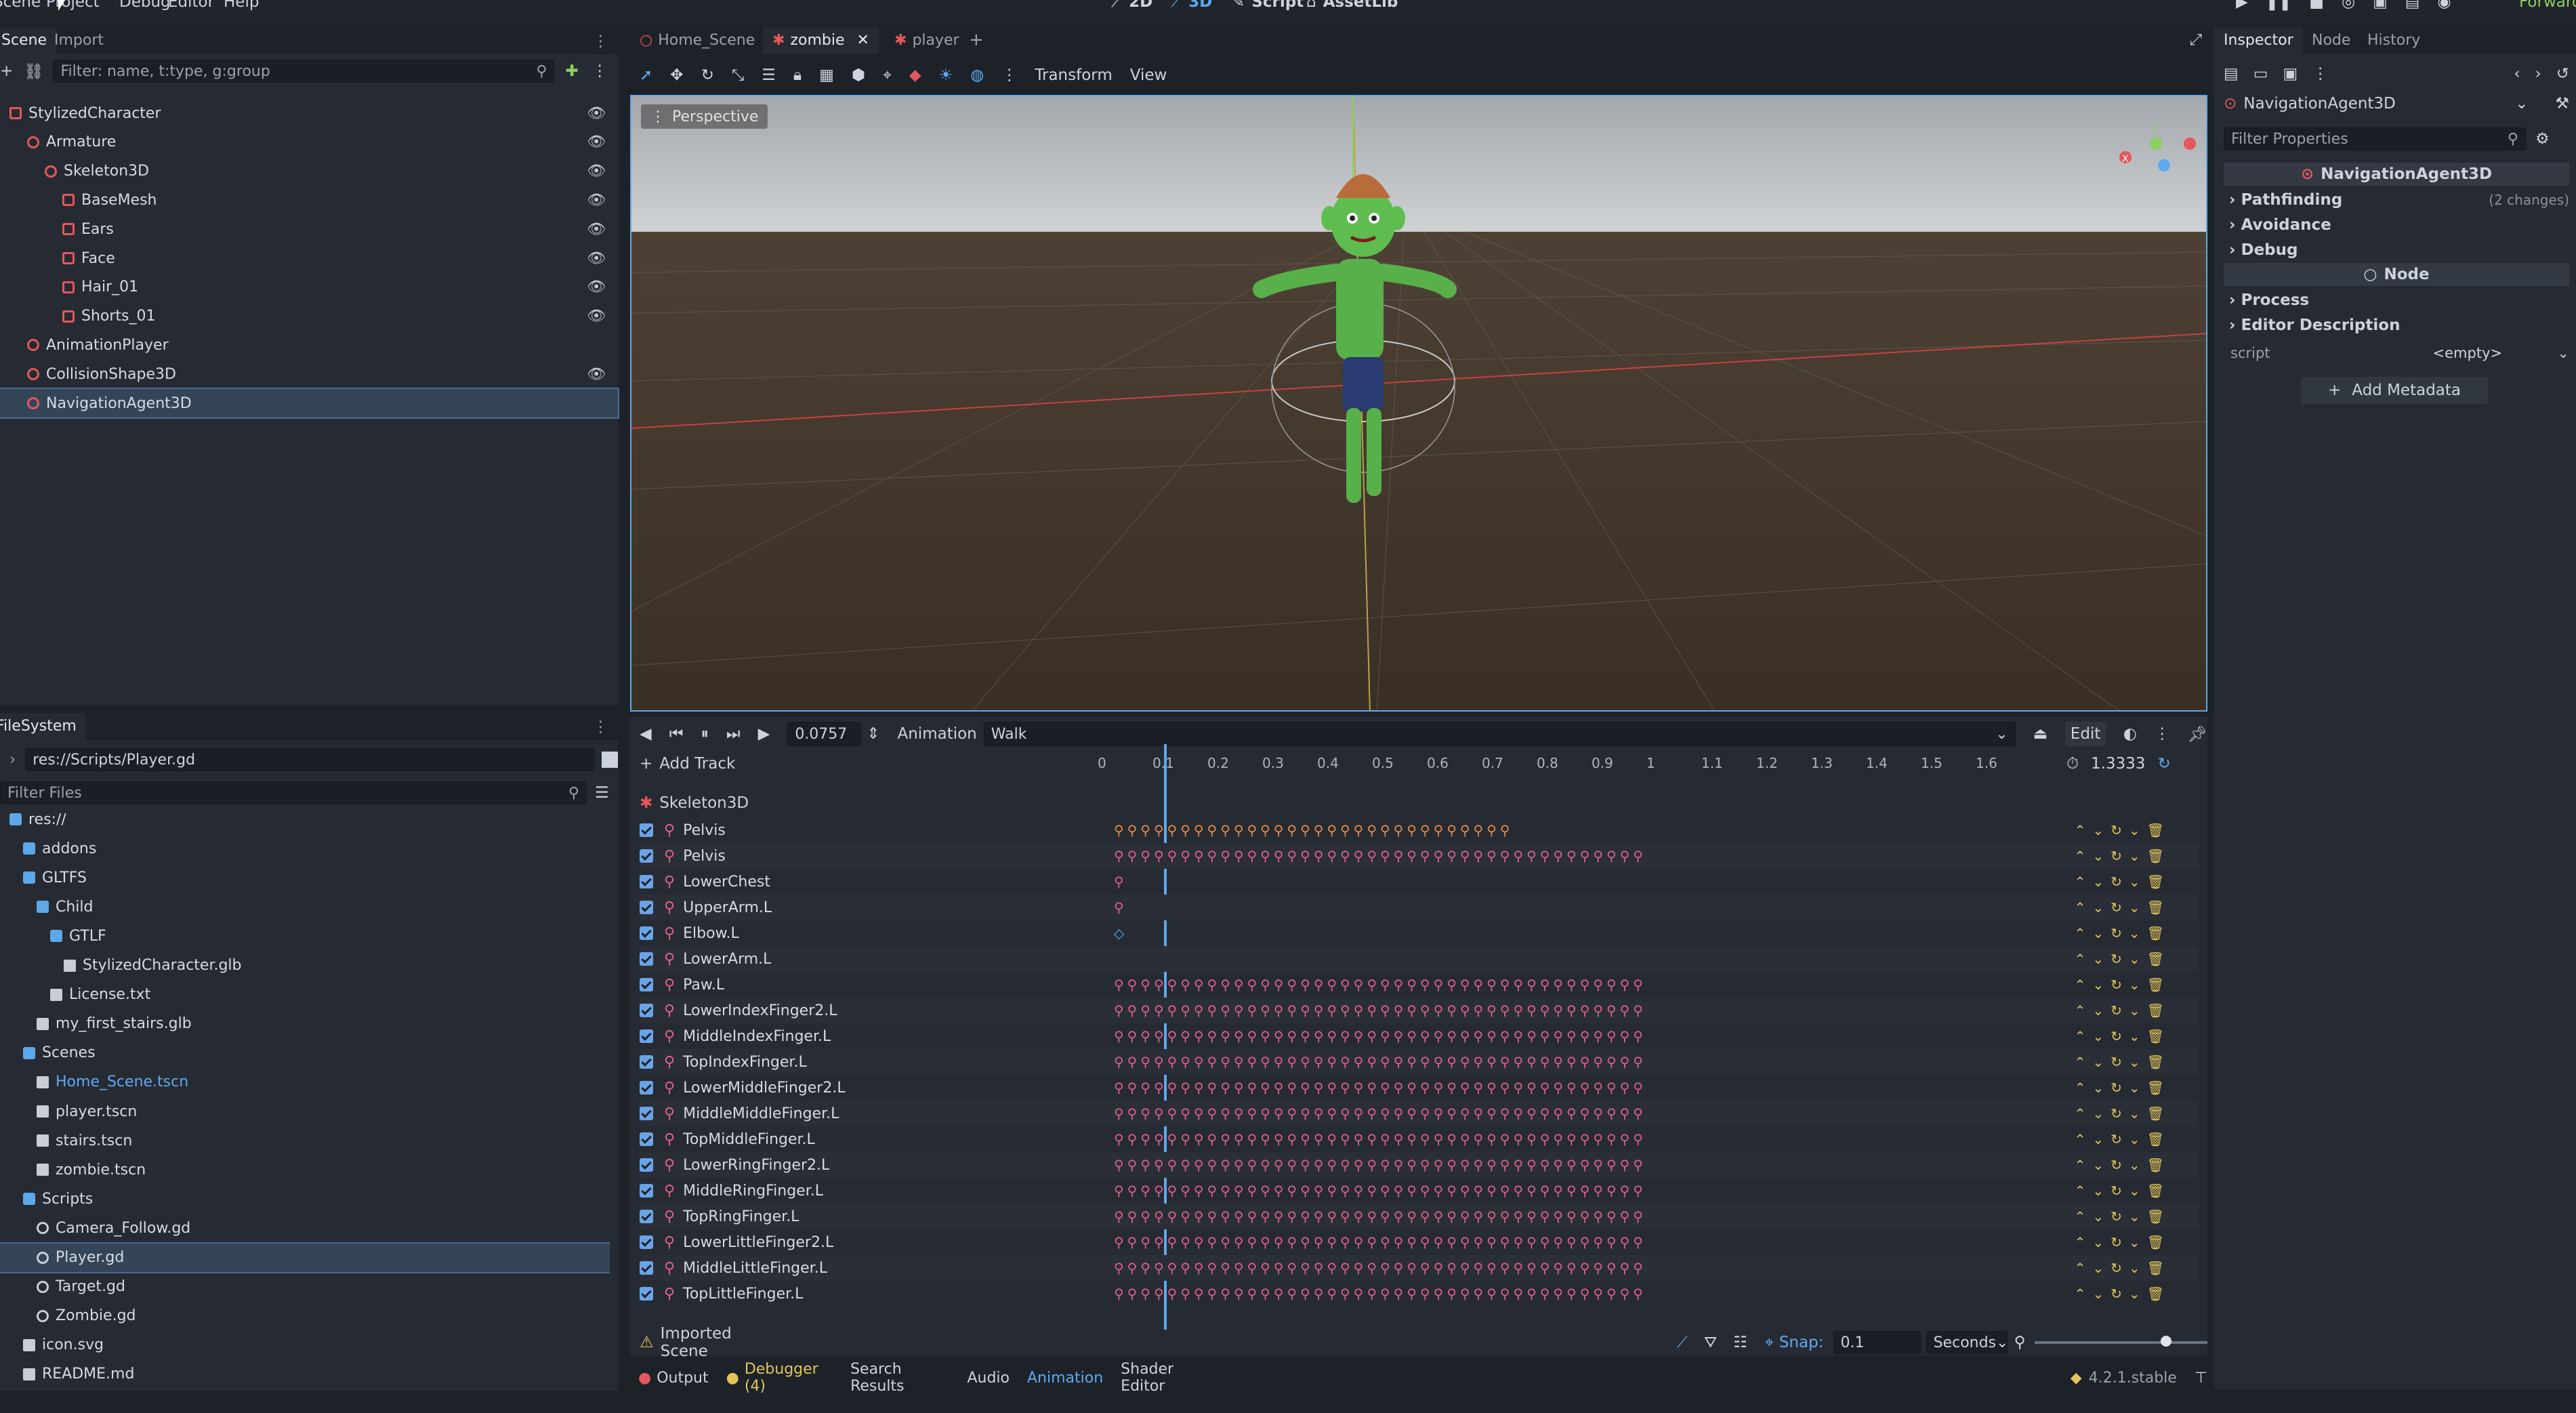 Image resolution: width=2576 pixels, height=1413 pixels. Describe the element at coordinates (1499, 734) in the screenshot. I see `animation-selector: Walk ⌄` at that location.